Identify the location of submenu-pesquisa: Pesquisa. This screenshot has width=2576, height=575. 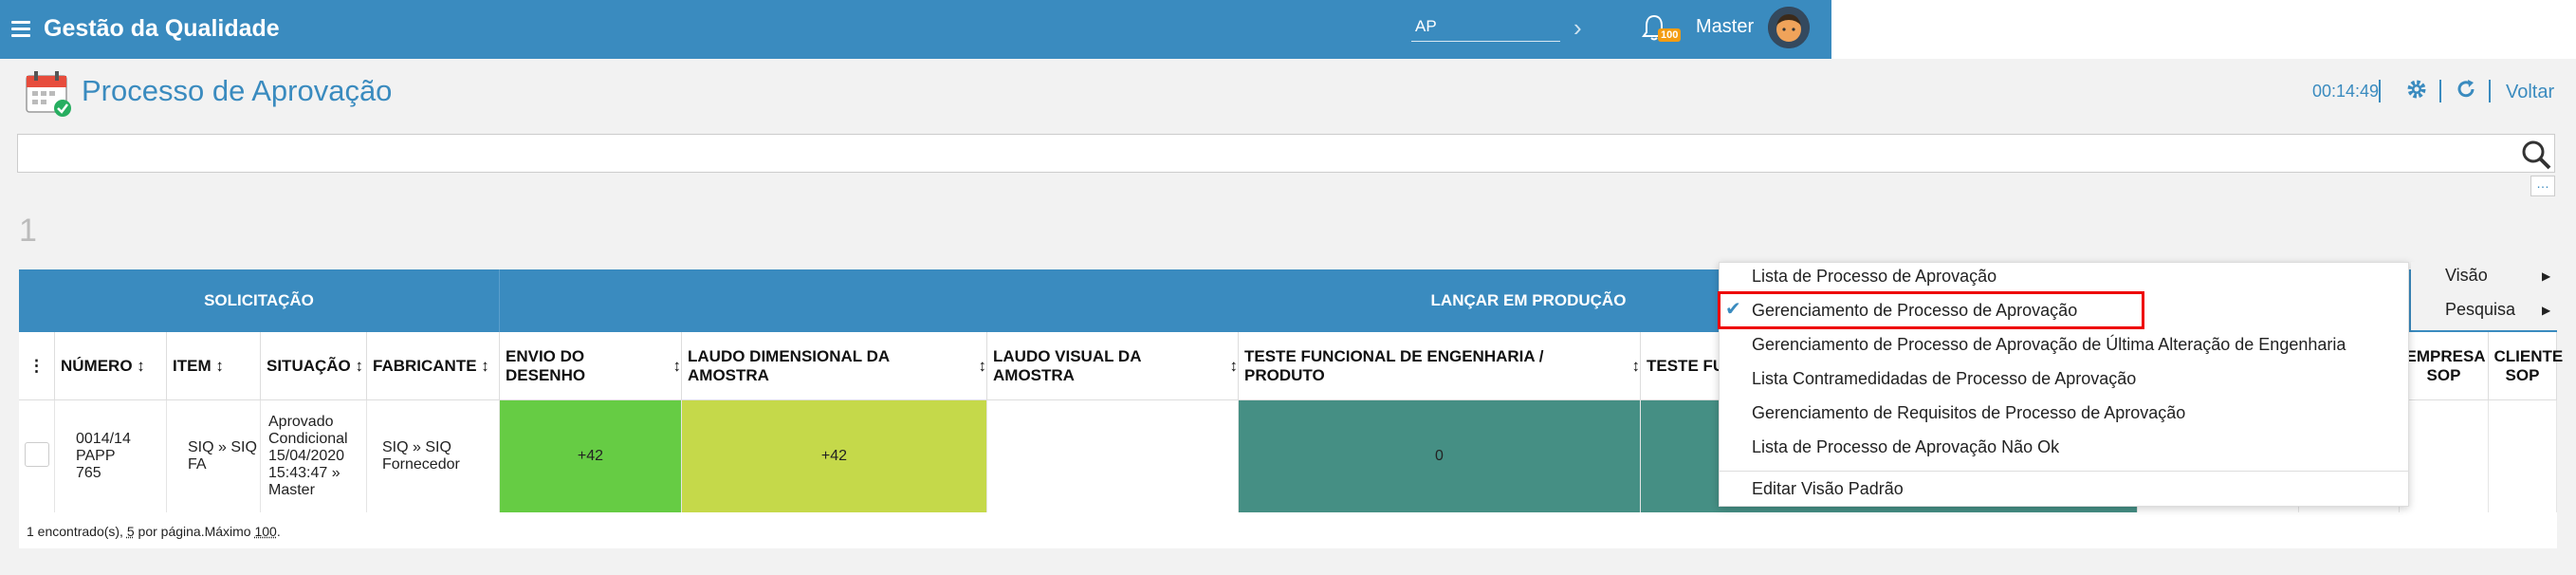
(2480, 310).